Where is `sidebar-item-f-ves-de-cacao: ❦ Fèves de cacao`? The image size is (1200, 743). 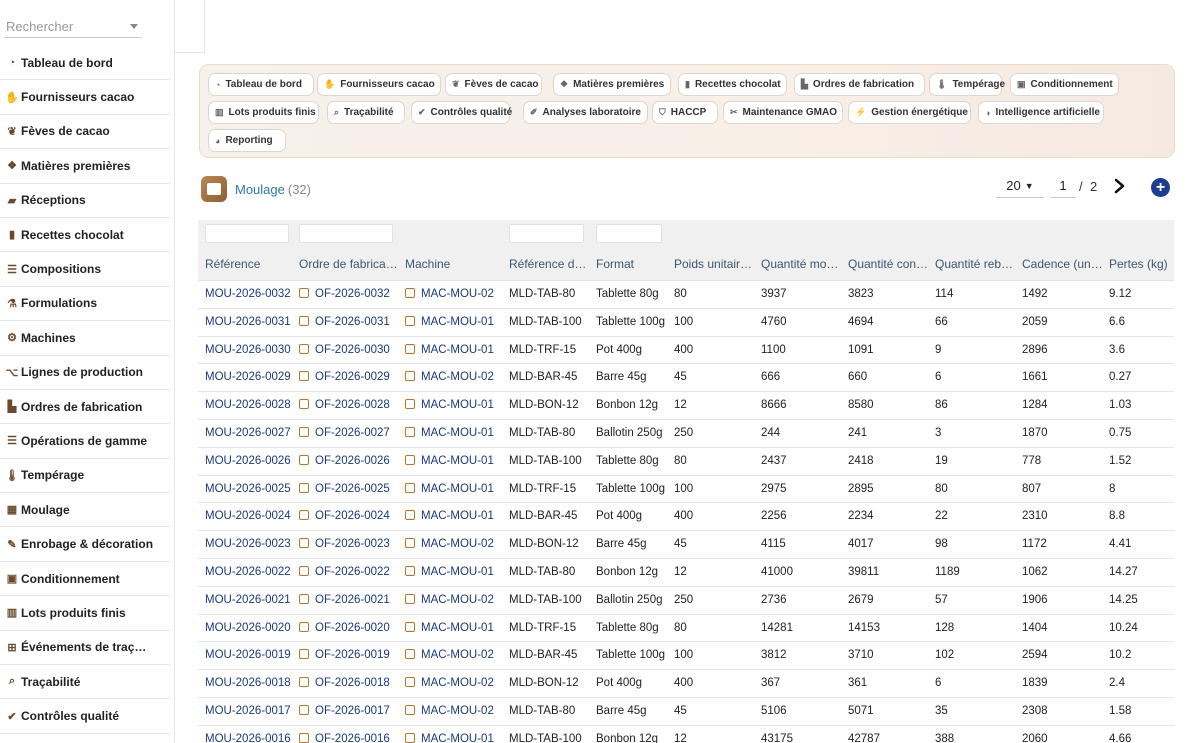 sidebar-item-f-ves-de-cacao: ❦ Fèves de cacao is located at coordinates (85, 132).